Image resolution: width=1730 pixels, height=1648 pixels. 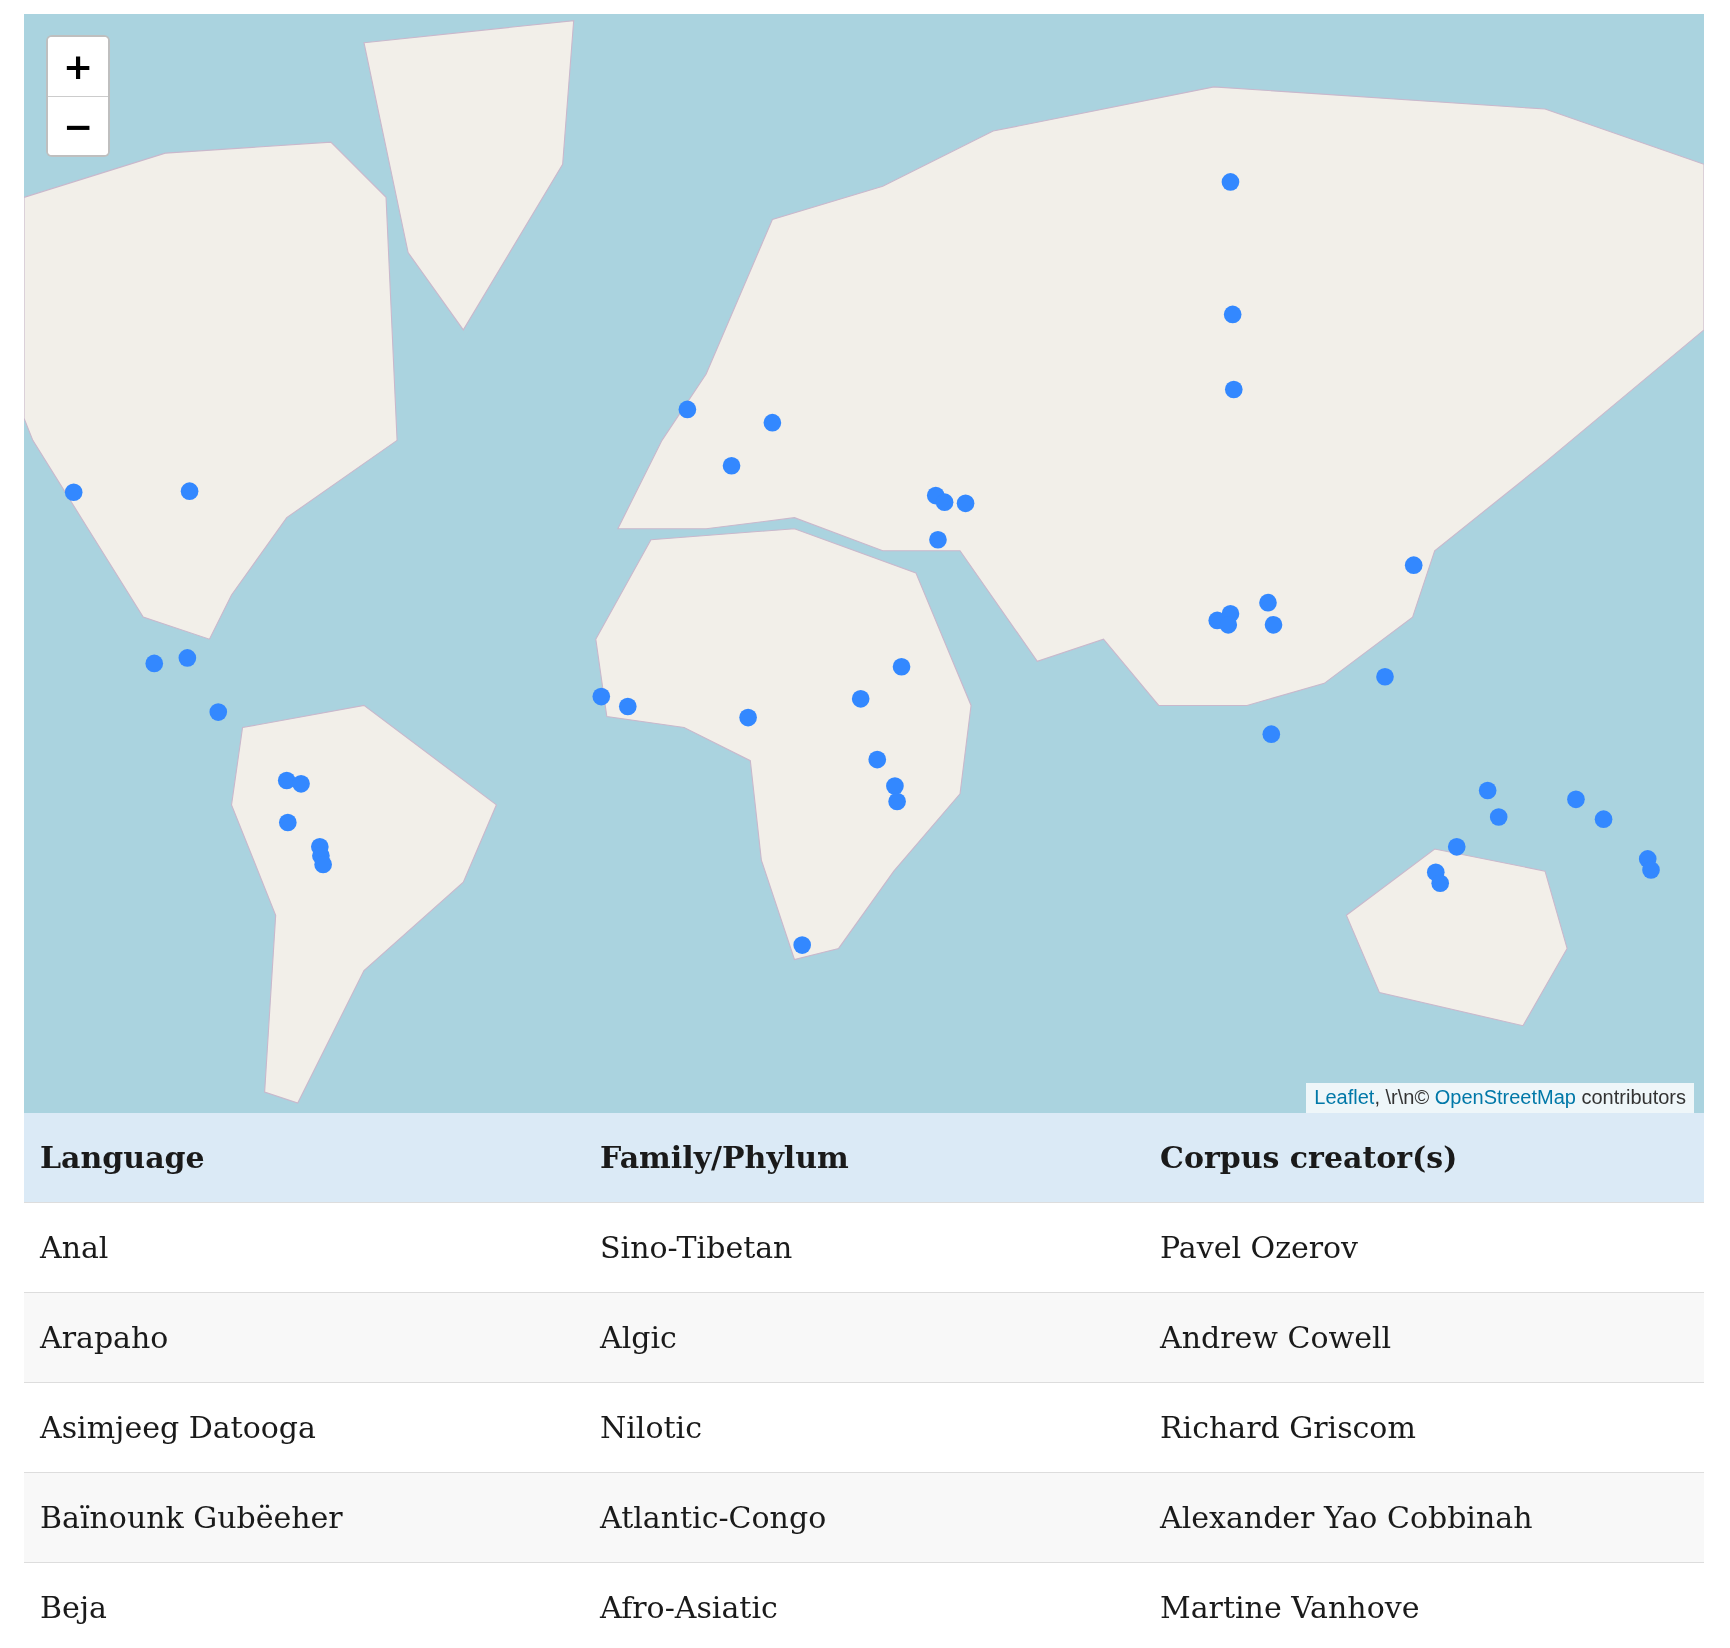 What do you see at coordinates (864, 1518) in the screenshot?
I see `table-cell: Atlantic-Congo` at bounding box center [864, 1518].